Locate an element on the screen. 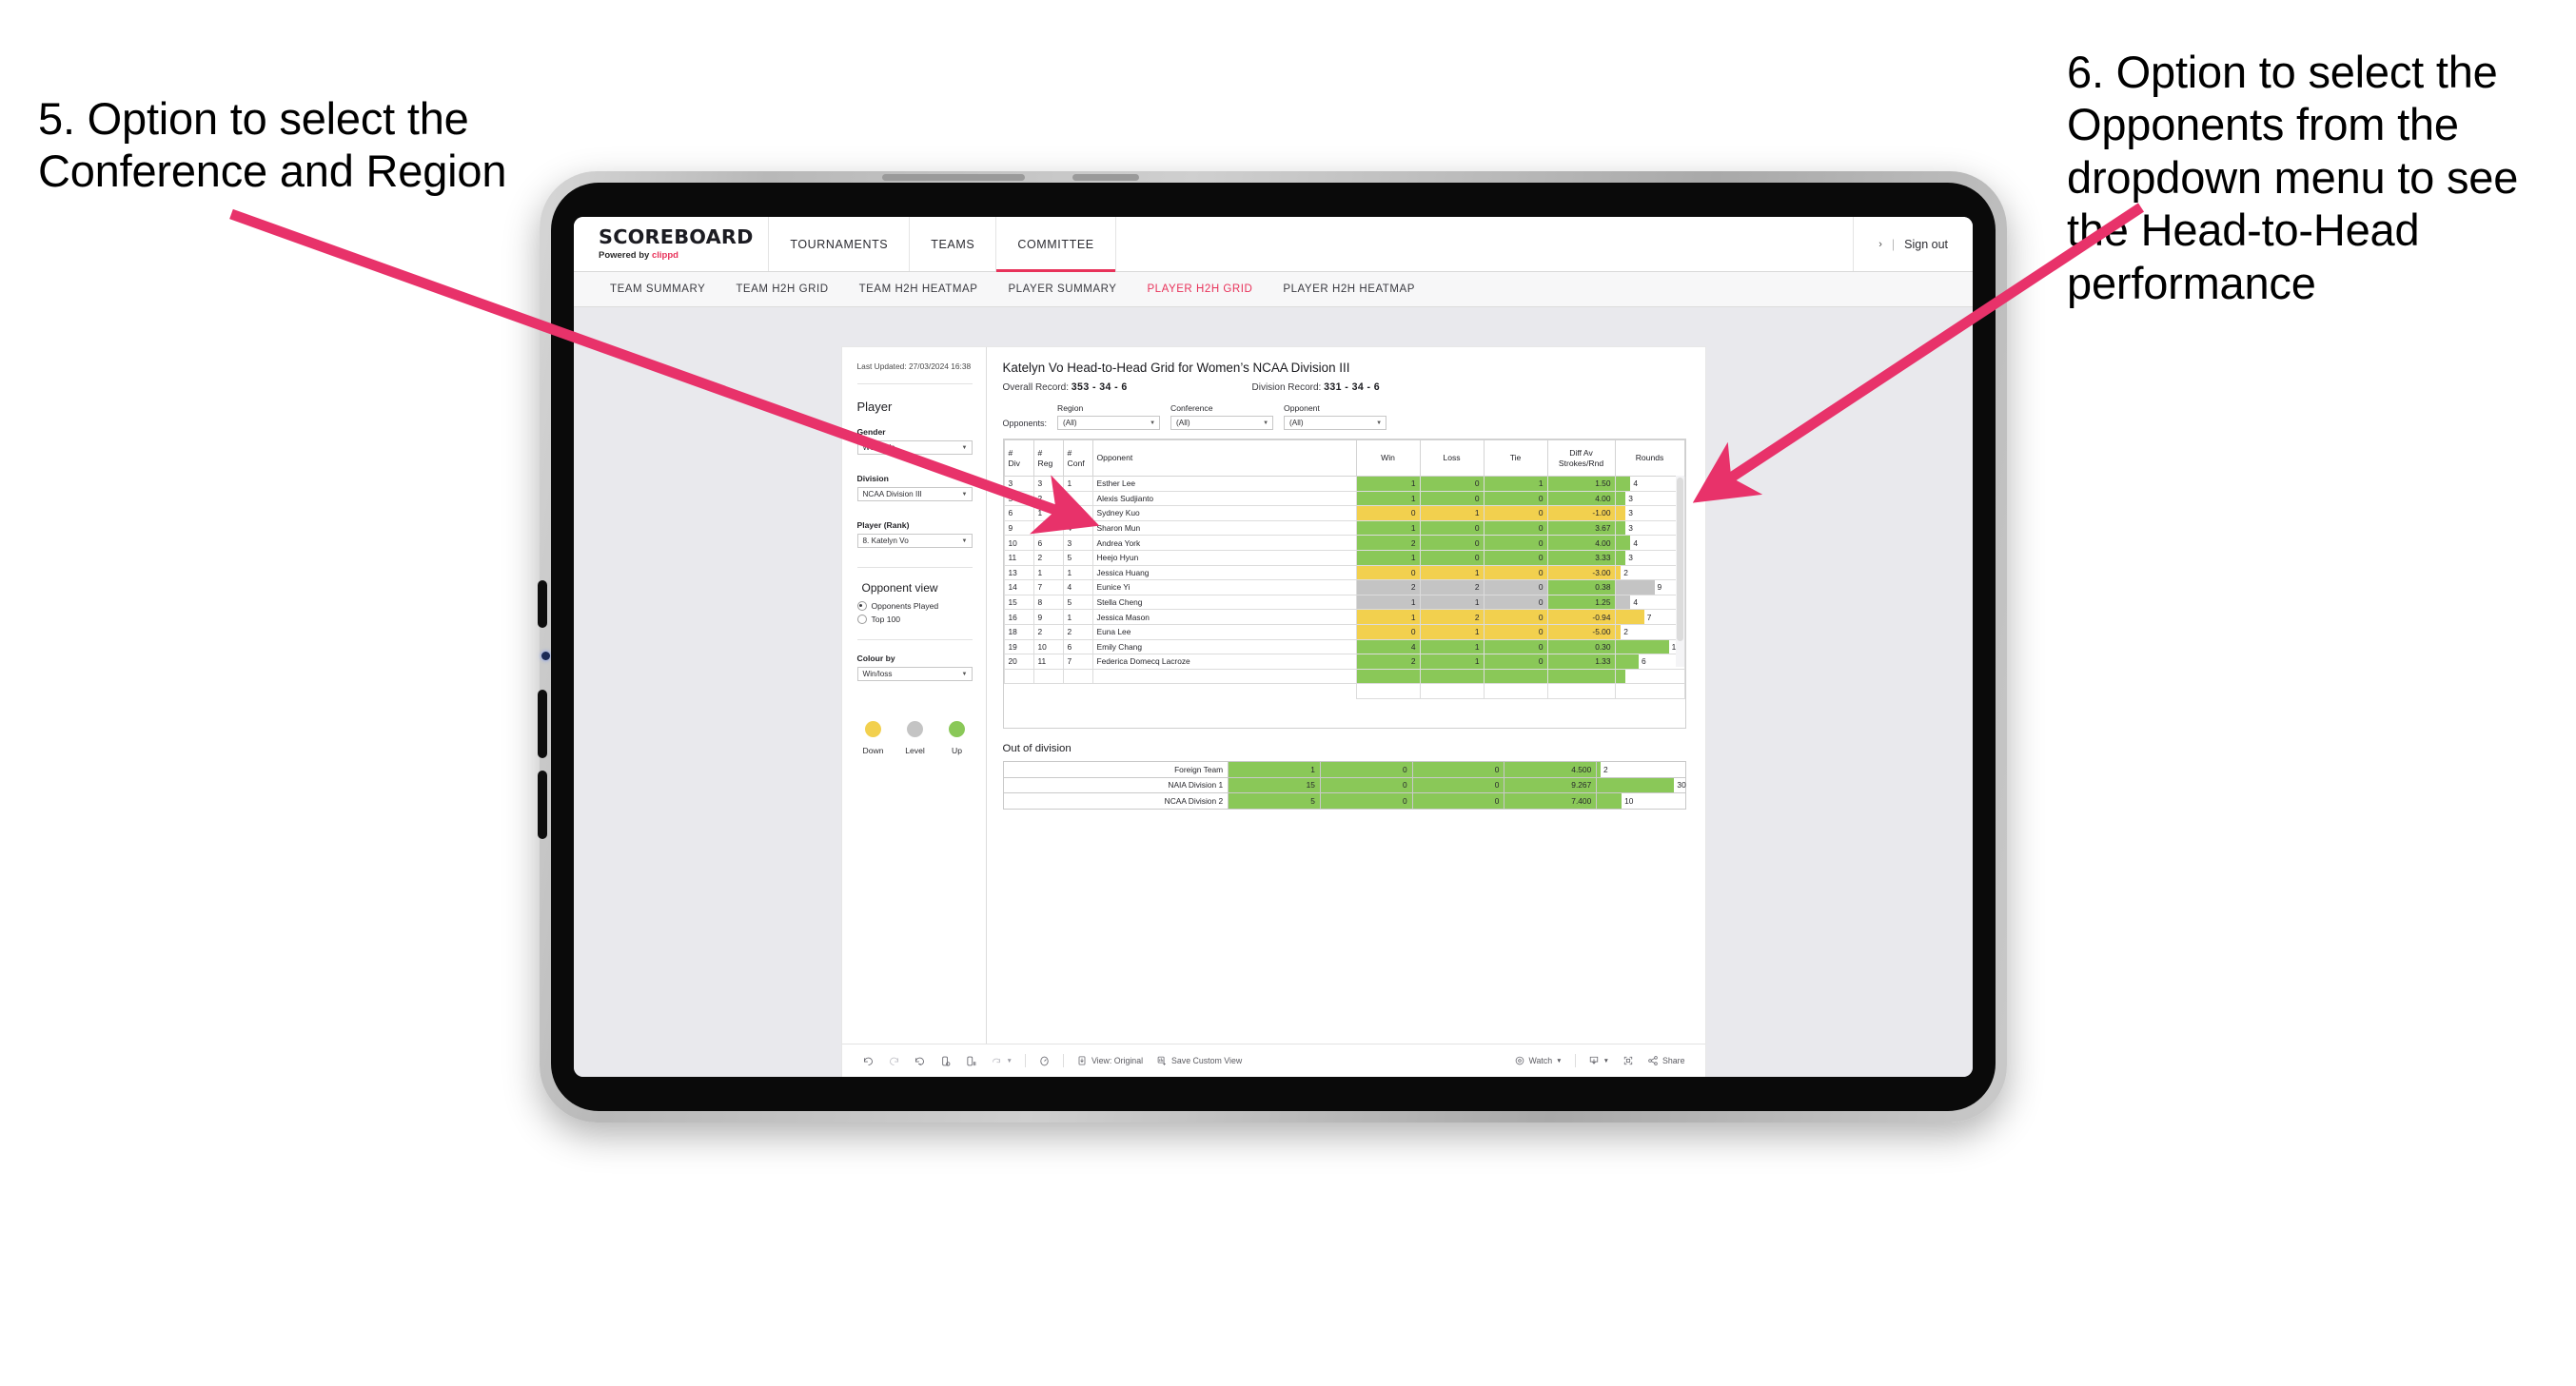  subnav-team-h2h-grid: TEAM H2H GRID is located at coordinates (781, 289).